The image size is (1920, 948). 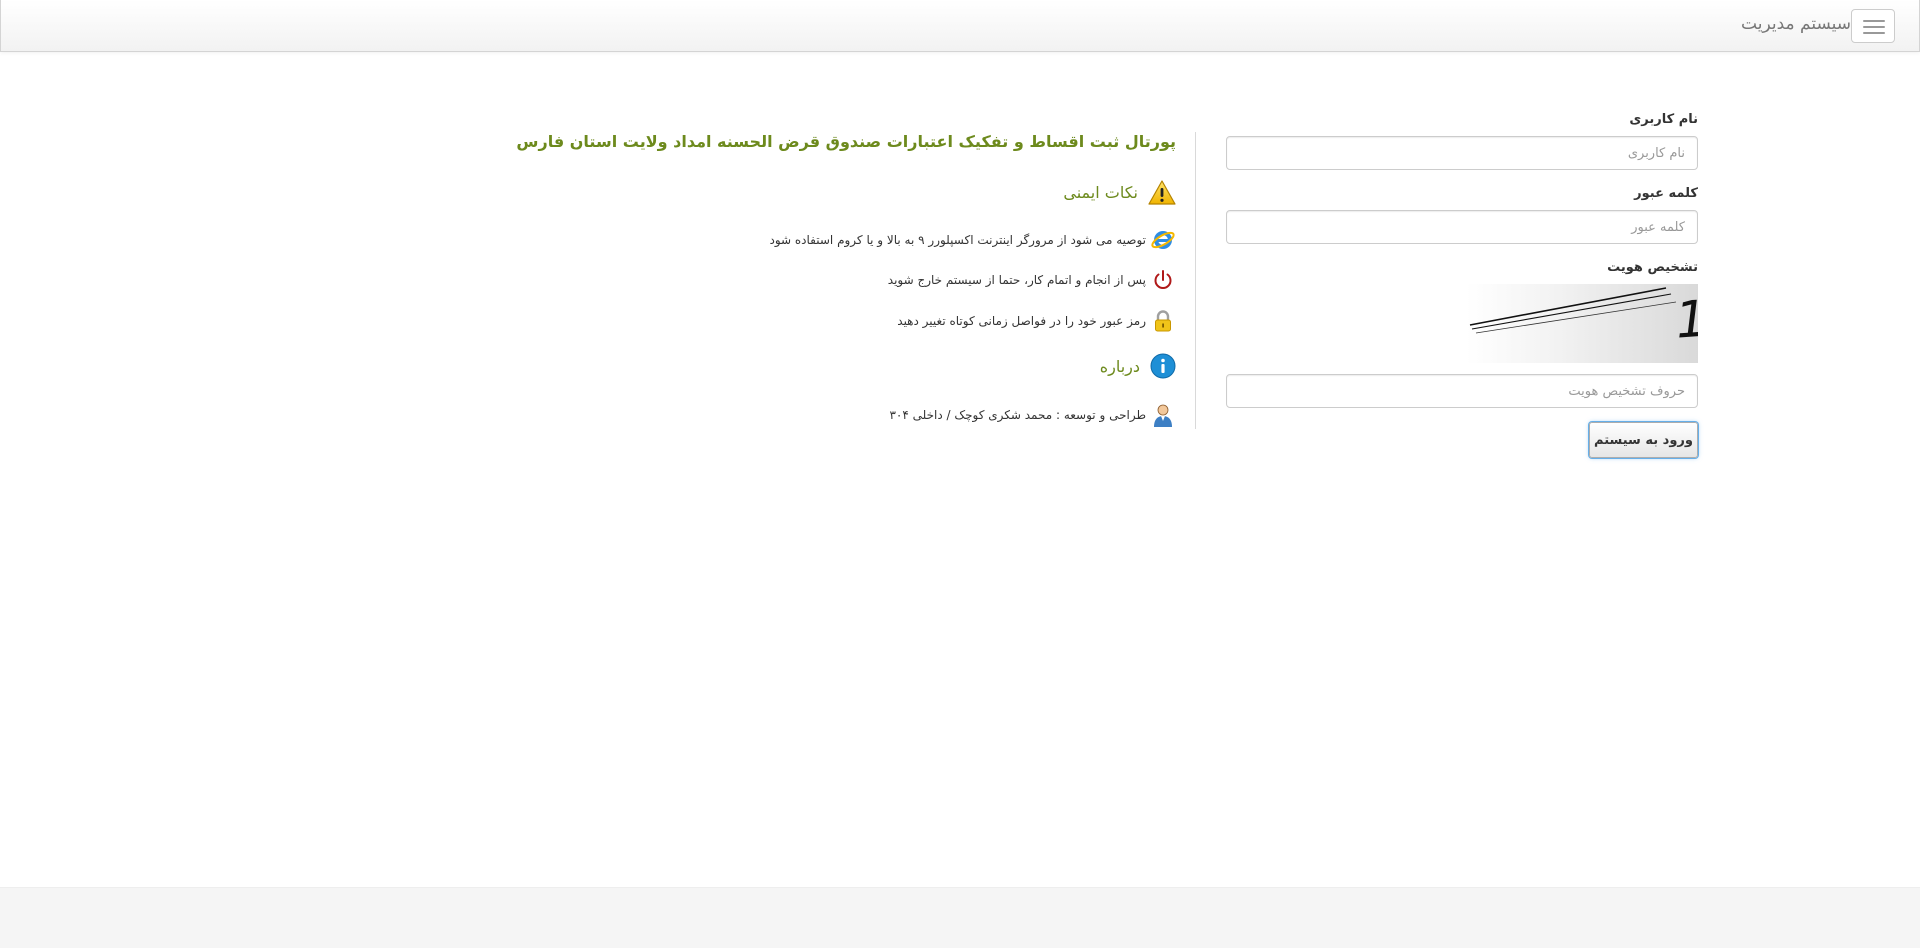 What do you see at coordinates (1652, 267) in the screenshot?
I see `captcha-label: تشخیص هویت` at bounding box center [1652, 267].